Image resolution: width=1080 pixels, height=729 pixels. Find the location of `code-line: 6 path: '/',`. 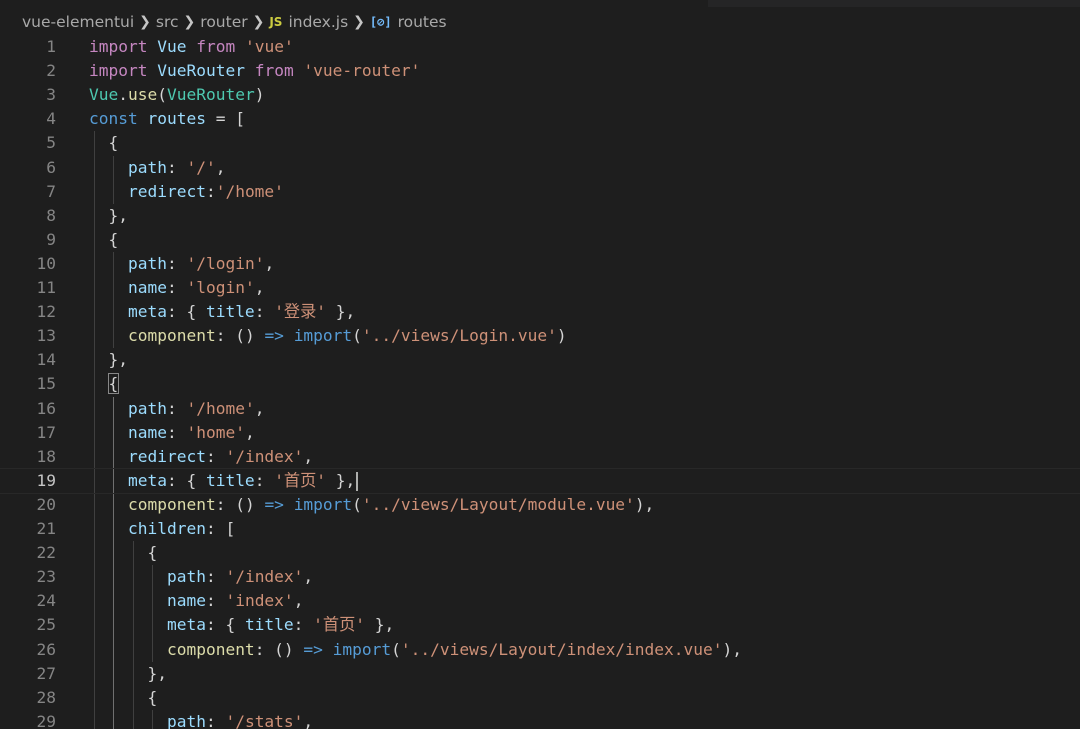

code-line: 6 path: '/', is located at coordinates (540, 168).